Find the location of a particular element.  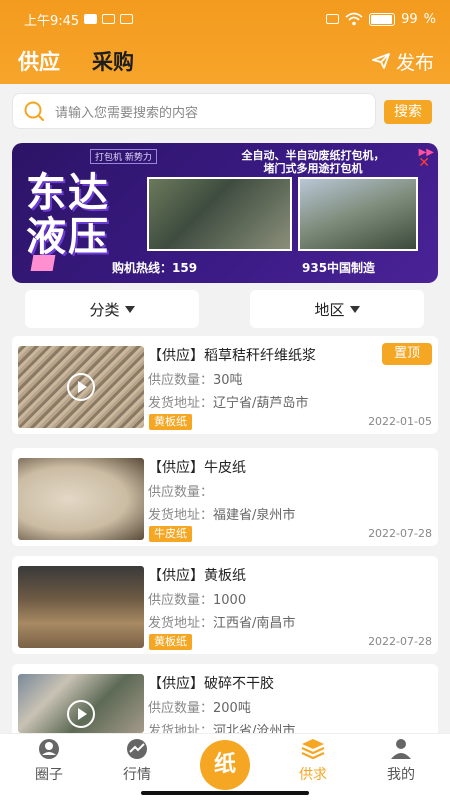

listing-tag: 牛皮纸 is located at coordinates (170, 534).